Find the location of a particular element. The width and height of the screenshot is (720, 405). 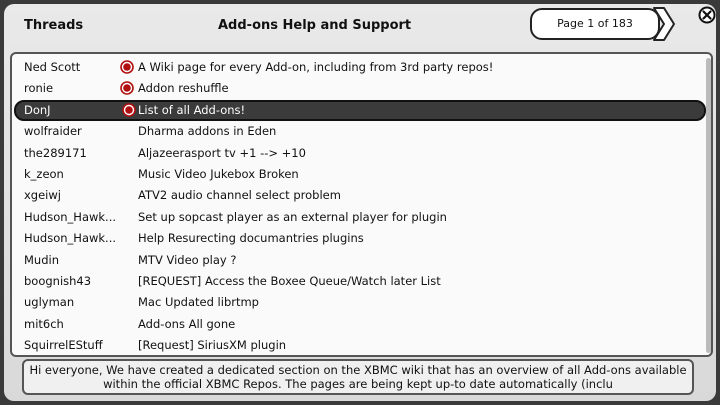

thread-row: Mudin MTV Video play ? is located at coordinates (360, 260).